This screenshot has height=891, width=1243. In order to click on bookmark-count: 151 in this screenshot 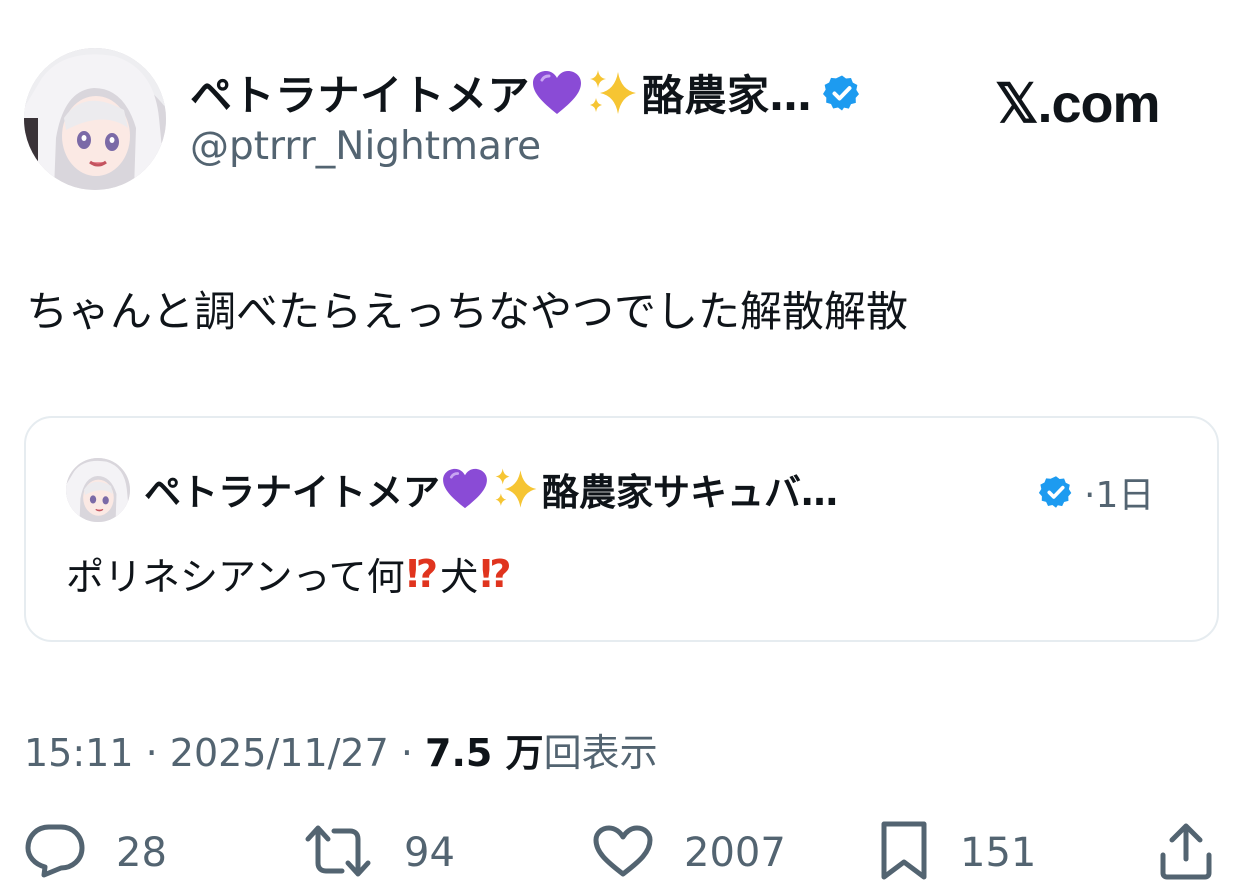, I will do `click(998, 853)`.